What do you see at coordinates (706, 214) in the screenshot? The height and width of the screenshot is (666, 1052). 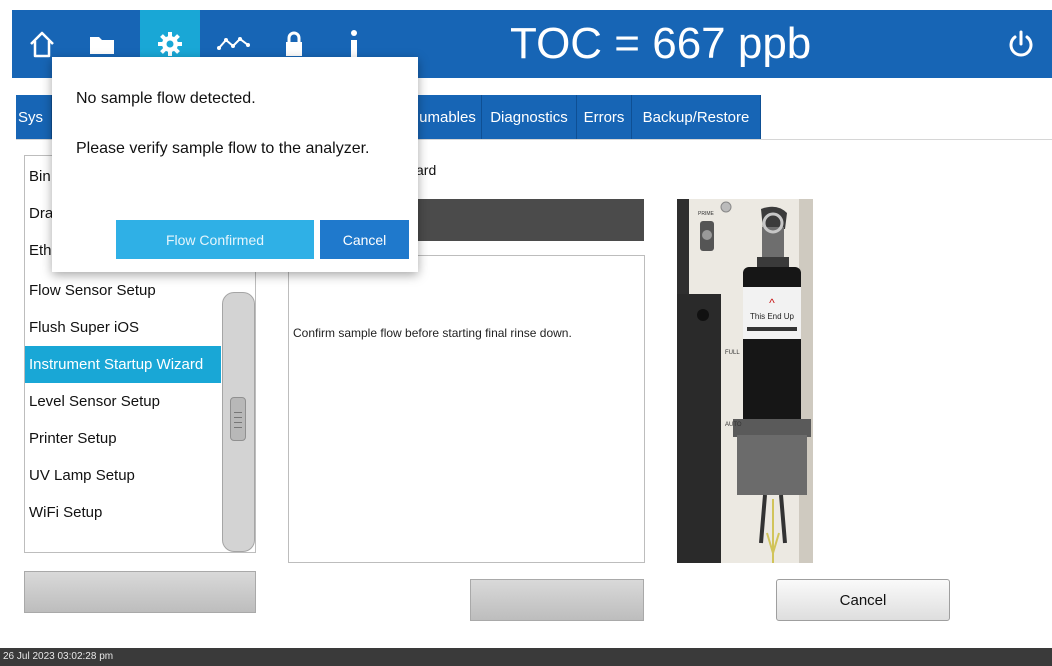 I see `prime-label: PRIME` at bounding box center [706, 214].